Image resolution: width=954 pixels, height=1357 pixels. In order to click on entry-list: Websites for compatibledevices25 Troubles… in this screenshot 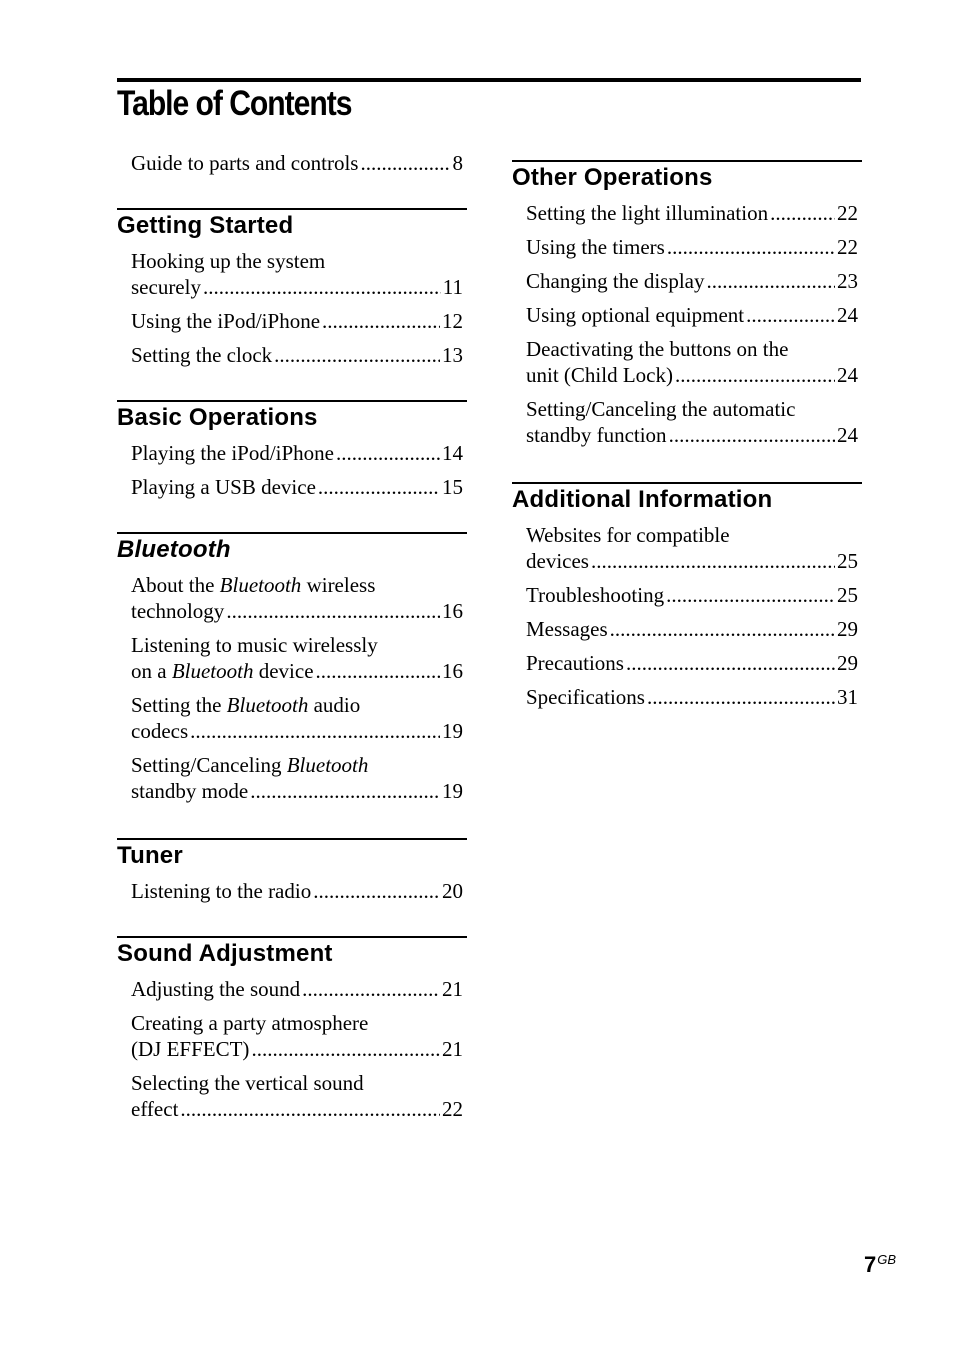, I will do `click(692, 616)`.